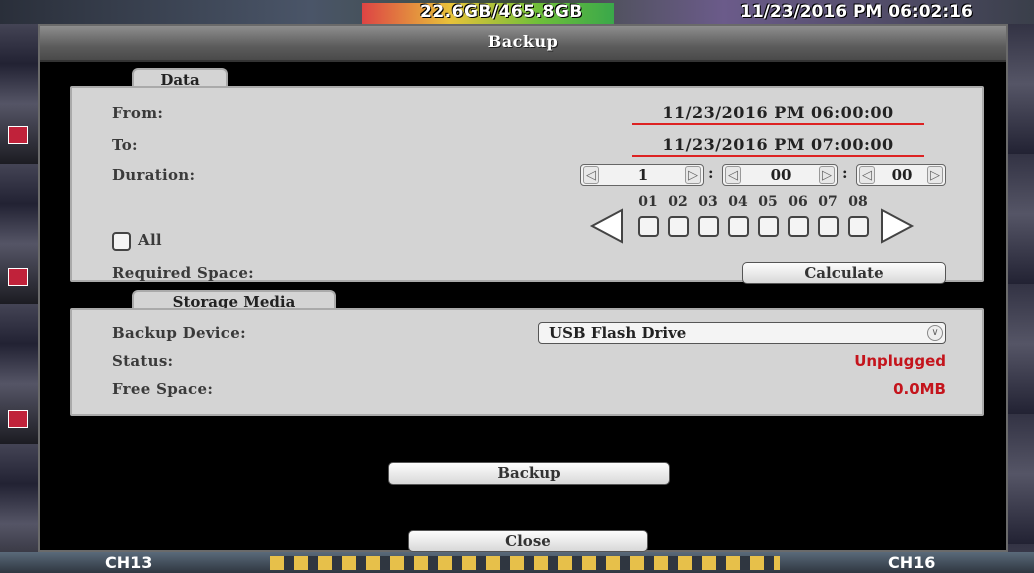 Image resolution: width=1034 pixels, height=573 pixels. Describe the element at coordinates (143, 361) in the screenshot. I see `status-label: Status:` at that location.